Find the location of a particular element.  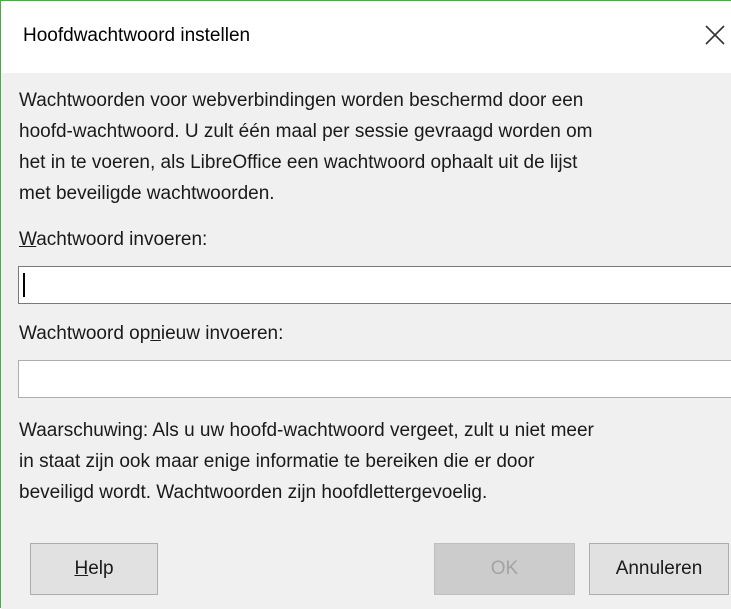

help-button-rest: elp is located at coordinates (101, 568).